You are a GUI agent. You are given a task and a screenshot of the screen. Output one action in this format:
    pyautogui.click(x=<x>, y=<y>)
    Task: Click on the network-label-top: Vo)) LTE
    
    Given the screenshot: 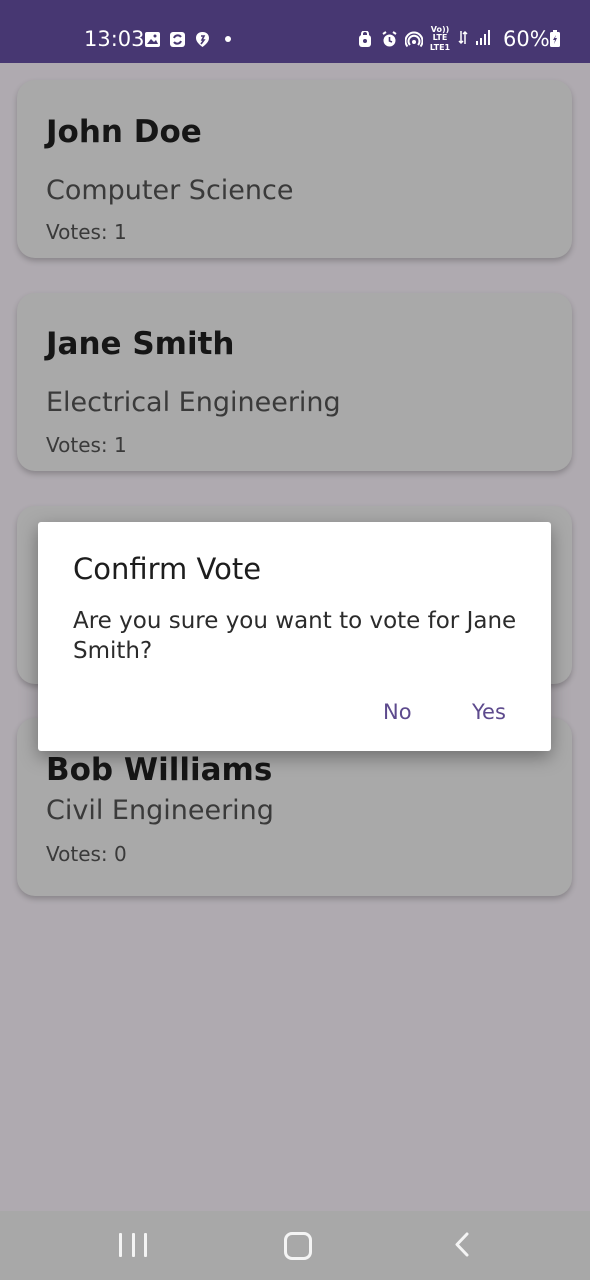 What is the action you would take?
    pyautogui.click(x=440, y=33)
    